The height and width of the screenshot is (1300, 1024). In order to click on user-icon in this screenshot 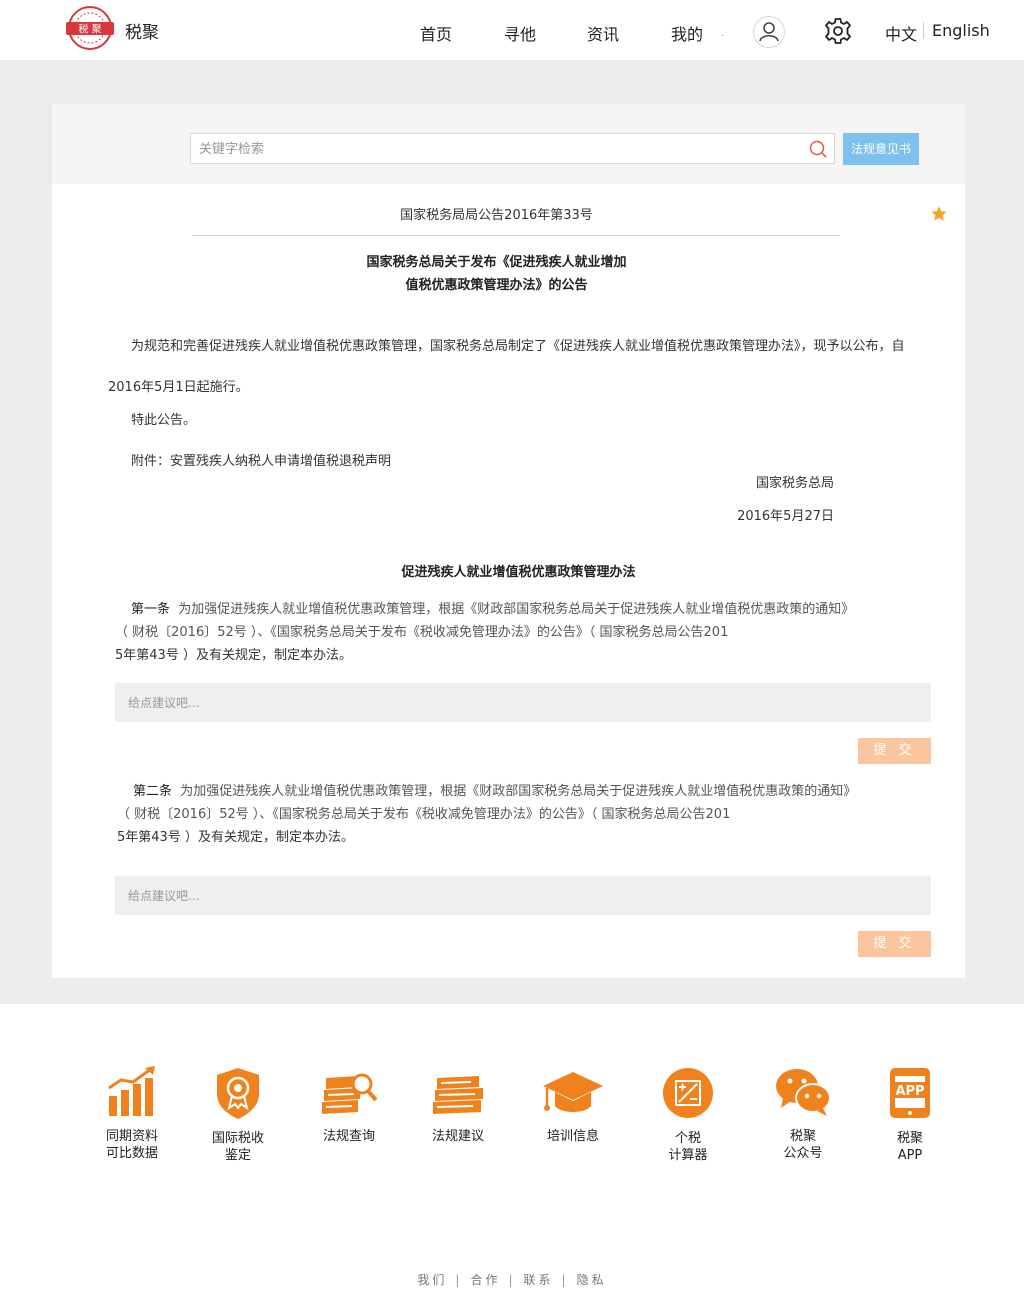, I will do `click(769, 32)`.